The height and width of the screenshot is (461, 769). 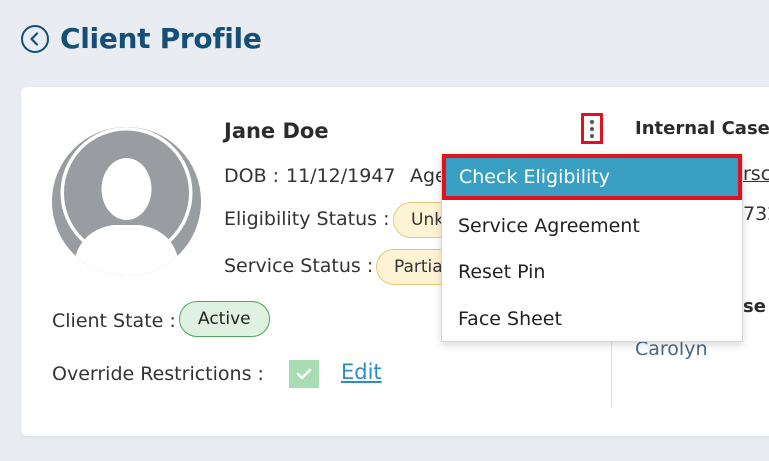 What do you see at coordinates (224, 319) in the screenshot?
I see `client-state-badge: Active` at bounding box center [224, 319].